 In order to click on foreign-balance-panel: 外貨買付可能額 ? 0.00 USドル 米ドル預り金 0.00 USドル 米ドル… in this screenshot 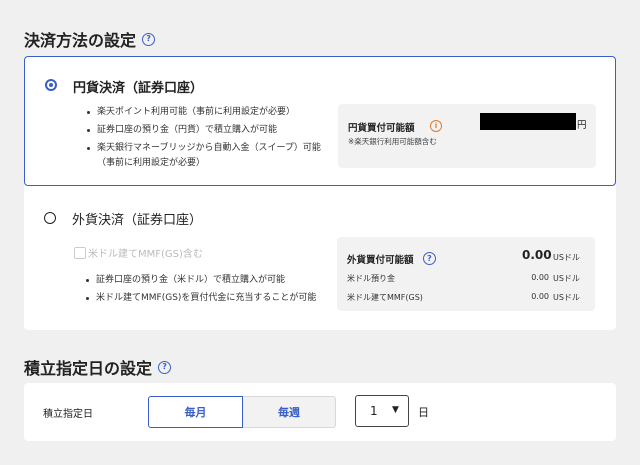, I will do `click(466, 274)`.